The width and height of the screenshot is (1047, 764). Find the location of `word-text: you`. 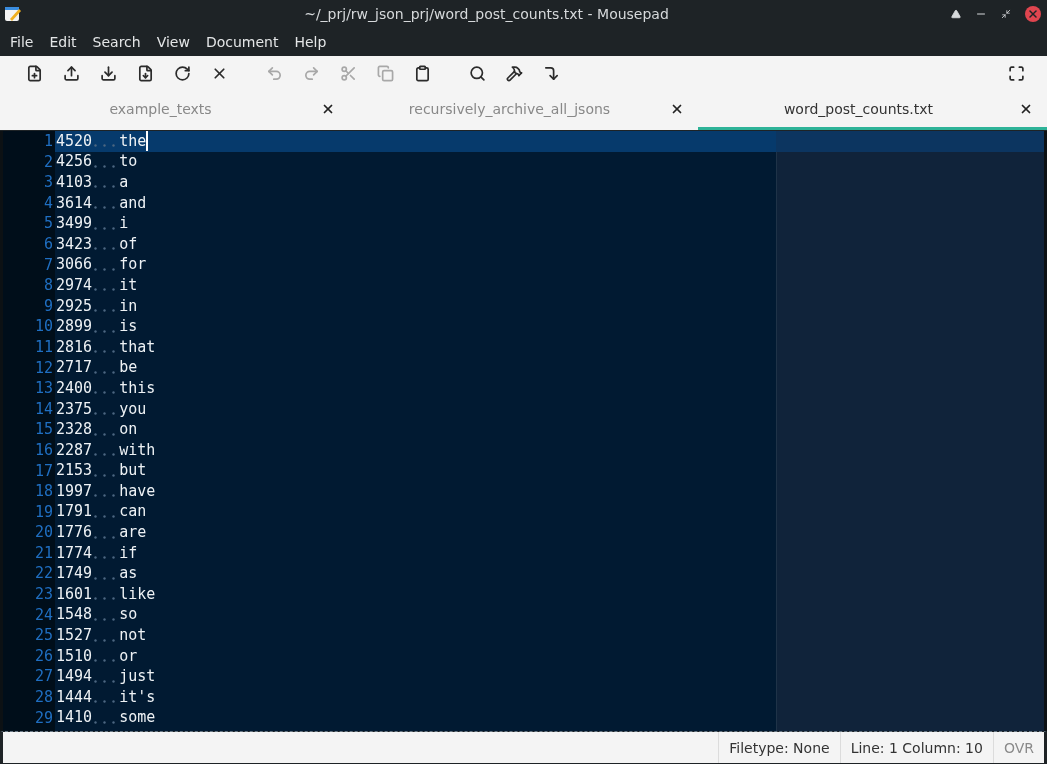

word-text: you is located at coordinates (133, 409).